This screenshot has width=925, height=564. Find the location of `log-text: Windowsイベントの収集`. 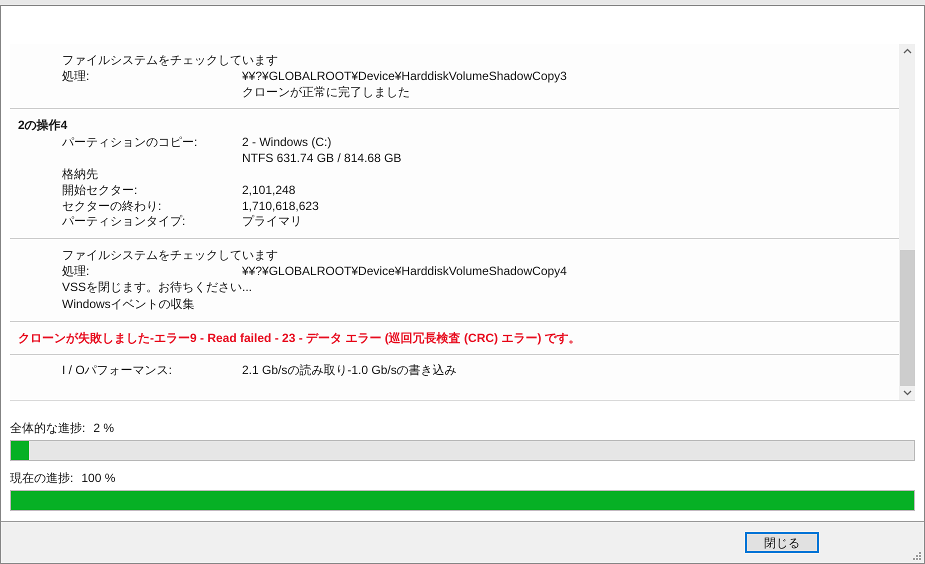

log-text: Windowsイベントの収集 is located at coordinates (128, 304).